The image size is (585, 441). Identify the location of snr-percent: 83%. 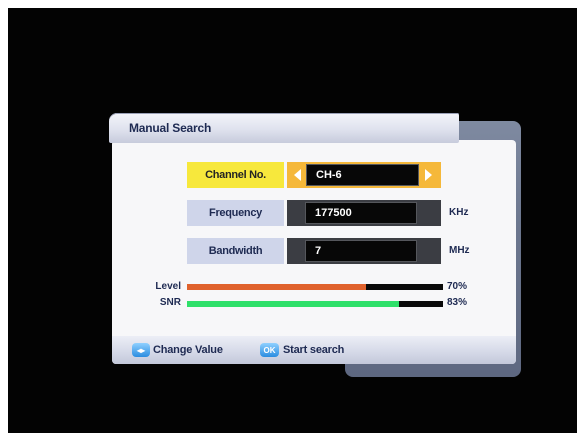
(457, 302).